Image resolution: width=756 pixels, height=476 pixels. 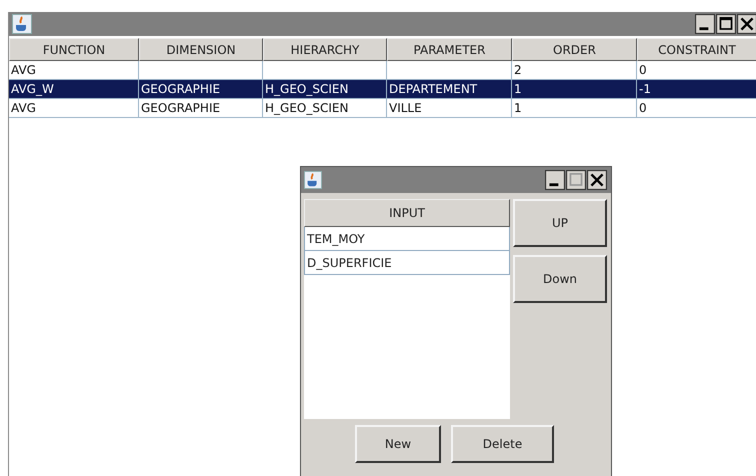 I want to click on column-header: PARAMETER, so click(x=449, y=49).